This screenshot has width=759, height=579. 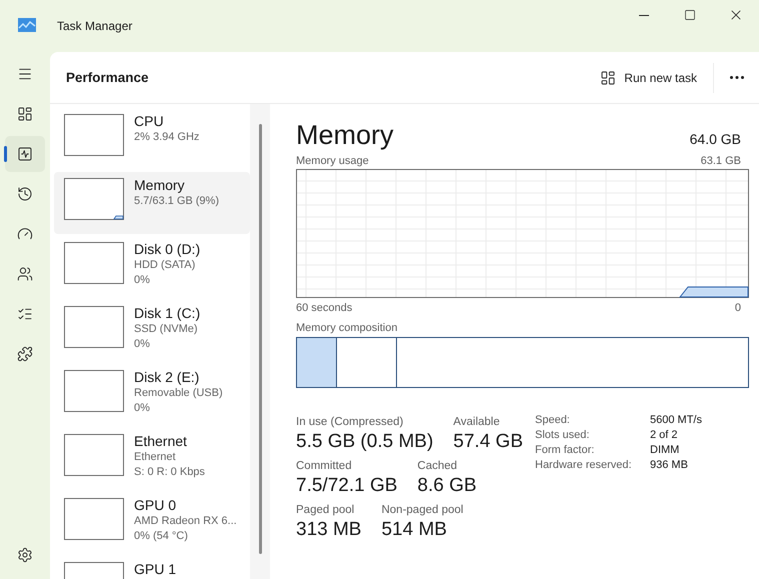 What do you see at coordinates (178, 393) in the screenshot?
I see `device-detail: Removable (USB)` at bounding box center [178, 393].